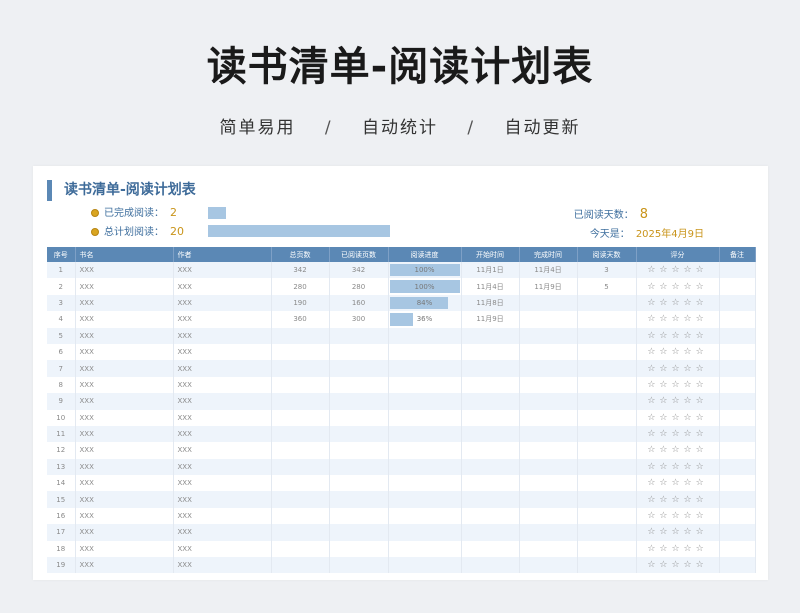 This screenshot has height=613, width=800. I want to click on cell-end: 11月9日, so click(548, 286).